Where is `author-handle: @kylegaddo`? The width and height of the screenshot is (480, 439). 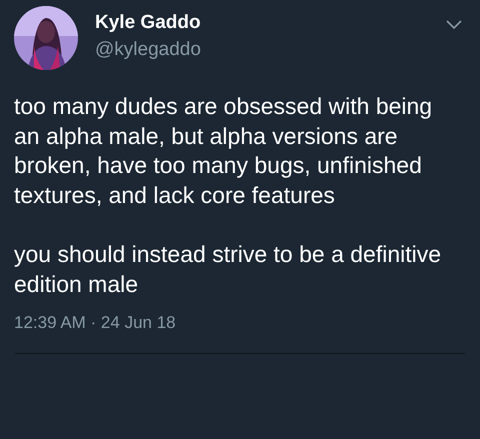
author-handle: @kylegaddo is located at coordinates (148, 49).